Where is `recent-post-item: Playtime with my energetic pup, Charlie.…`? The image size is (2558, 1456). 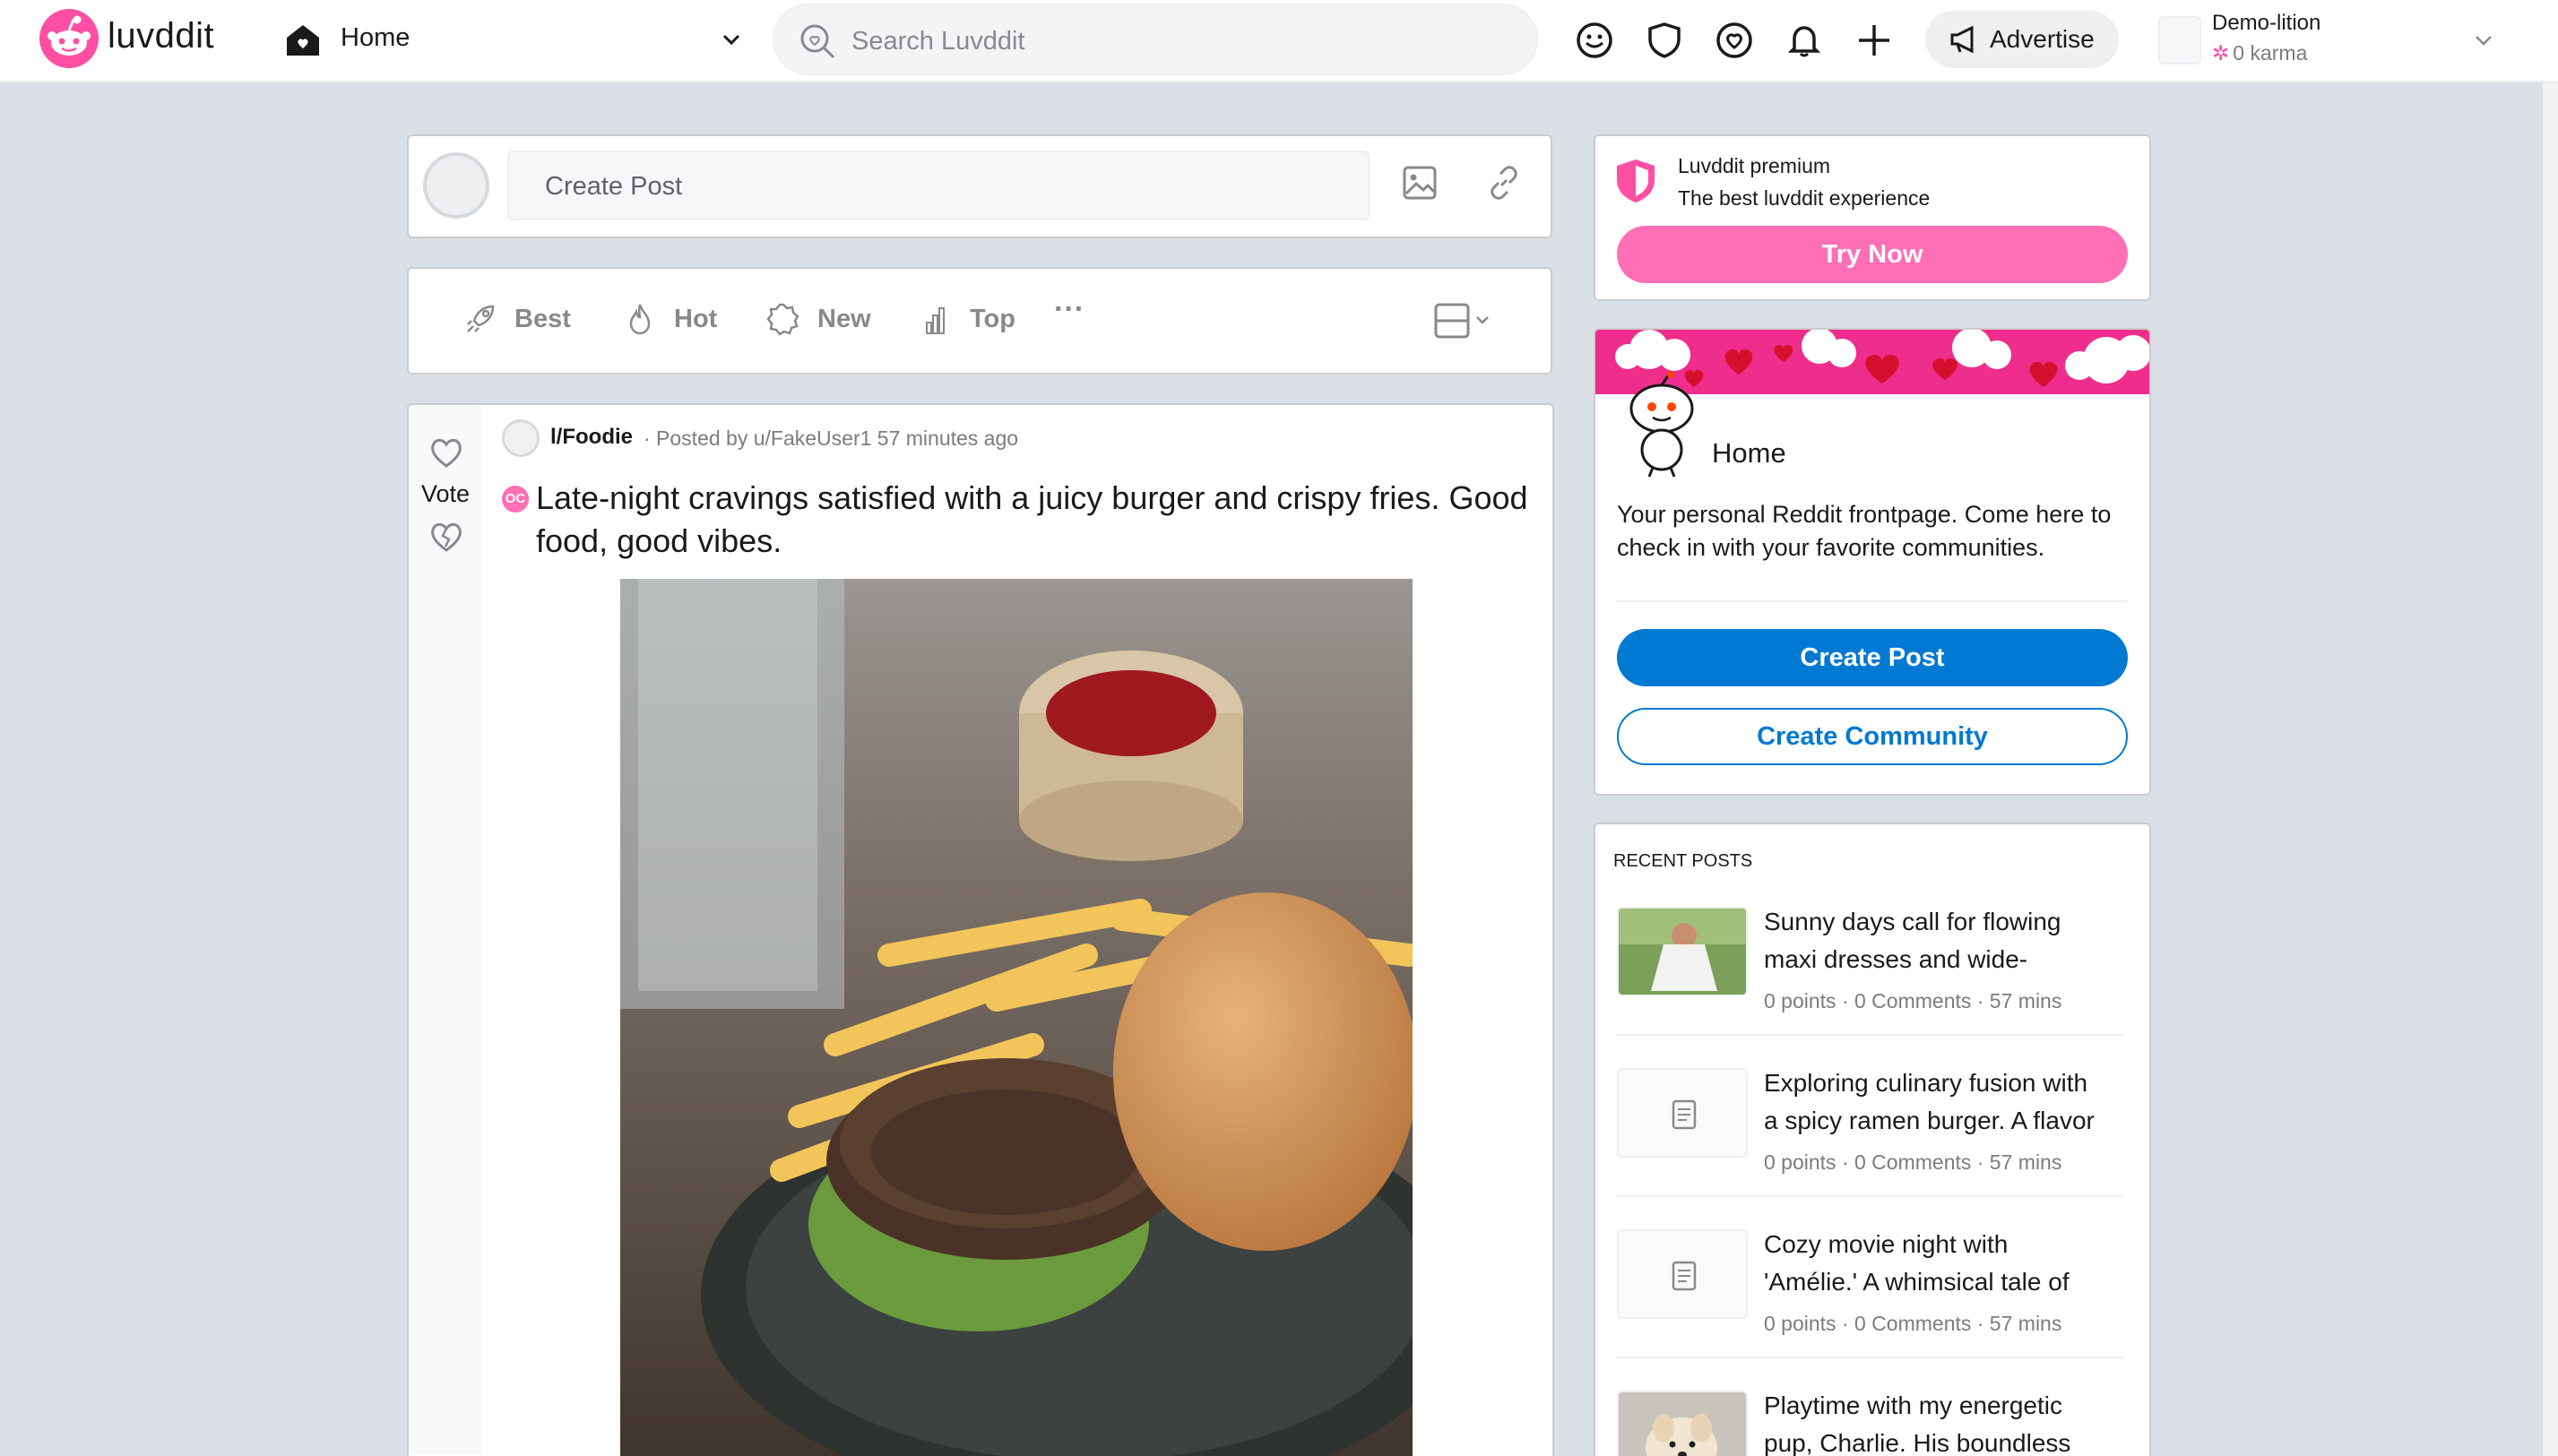
recent-post-item: Playtime with my energetic pup, Charlie.… is located at coordinates (1872, 1421).